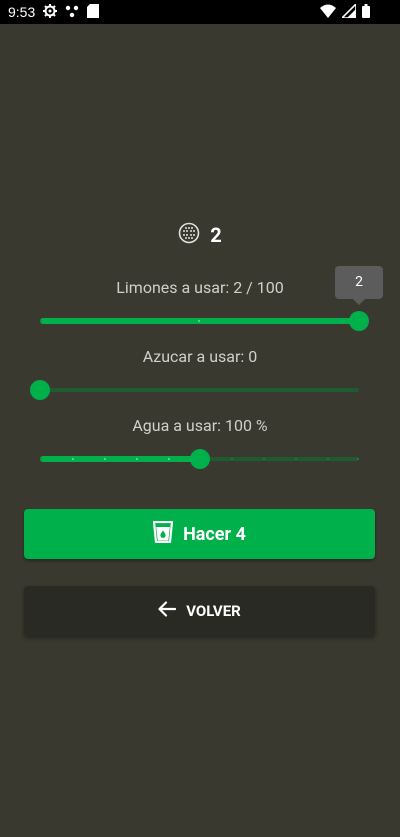 The width and height of the screenshot is (400, 837). I want to click on sugar-slider, so click(194, 390).